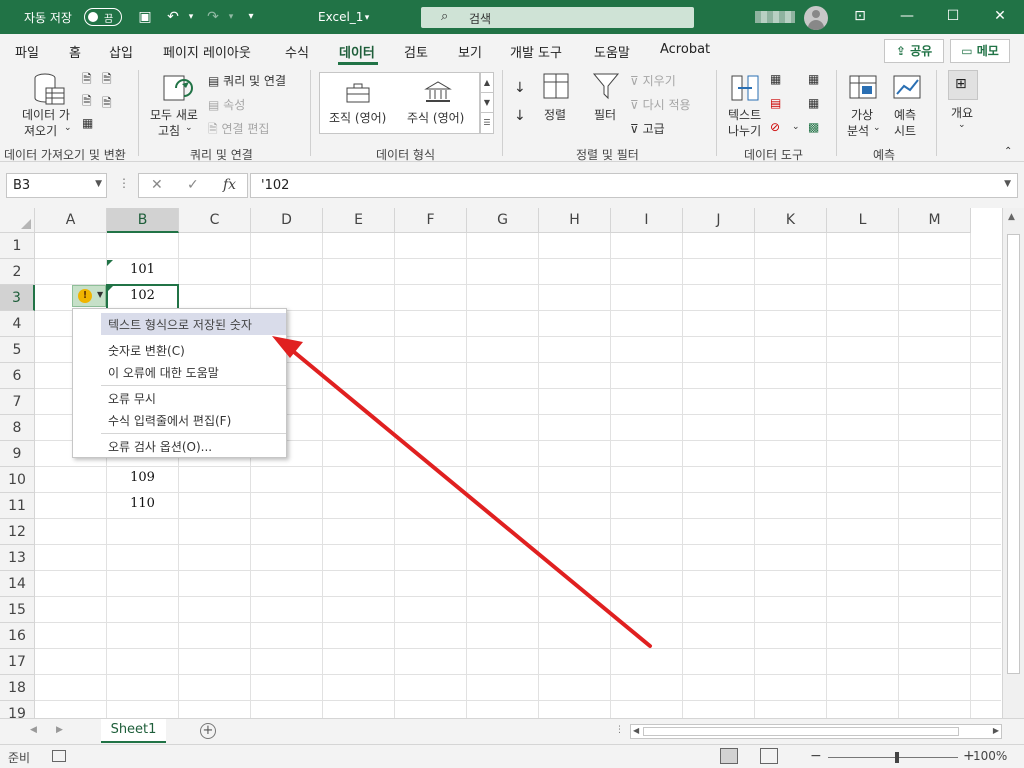 The width and height of the screenshot is (1024, 768). Describe the element at coordinates (719, 220) in the screenshot. I see `column-header-j: J` at that location.